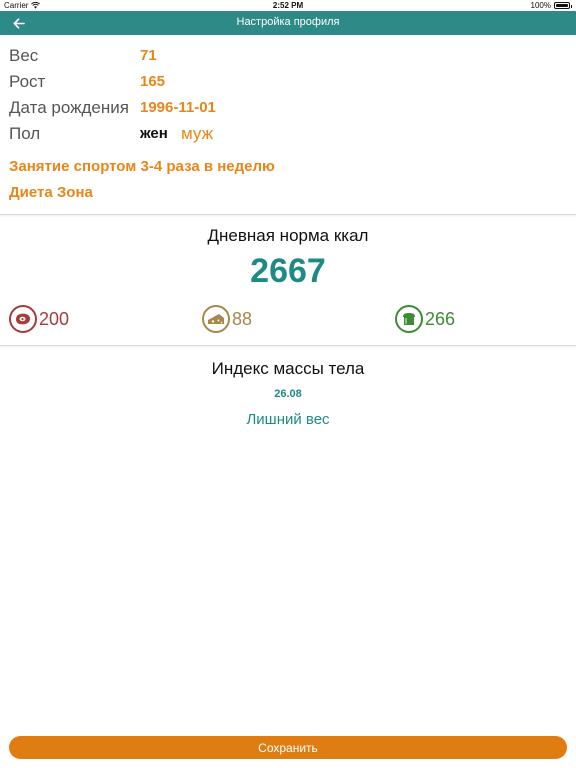  I want to click on clock: 2:52 PM, so click(288, 5).